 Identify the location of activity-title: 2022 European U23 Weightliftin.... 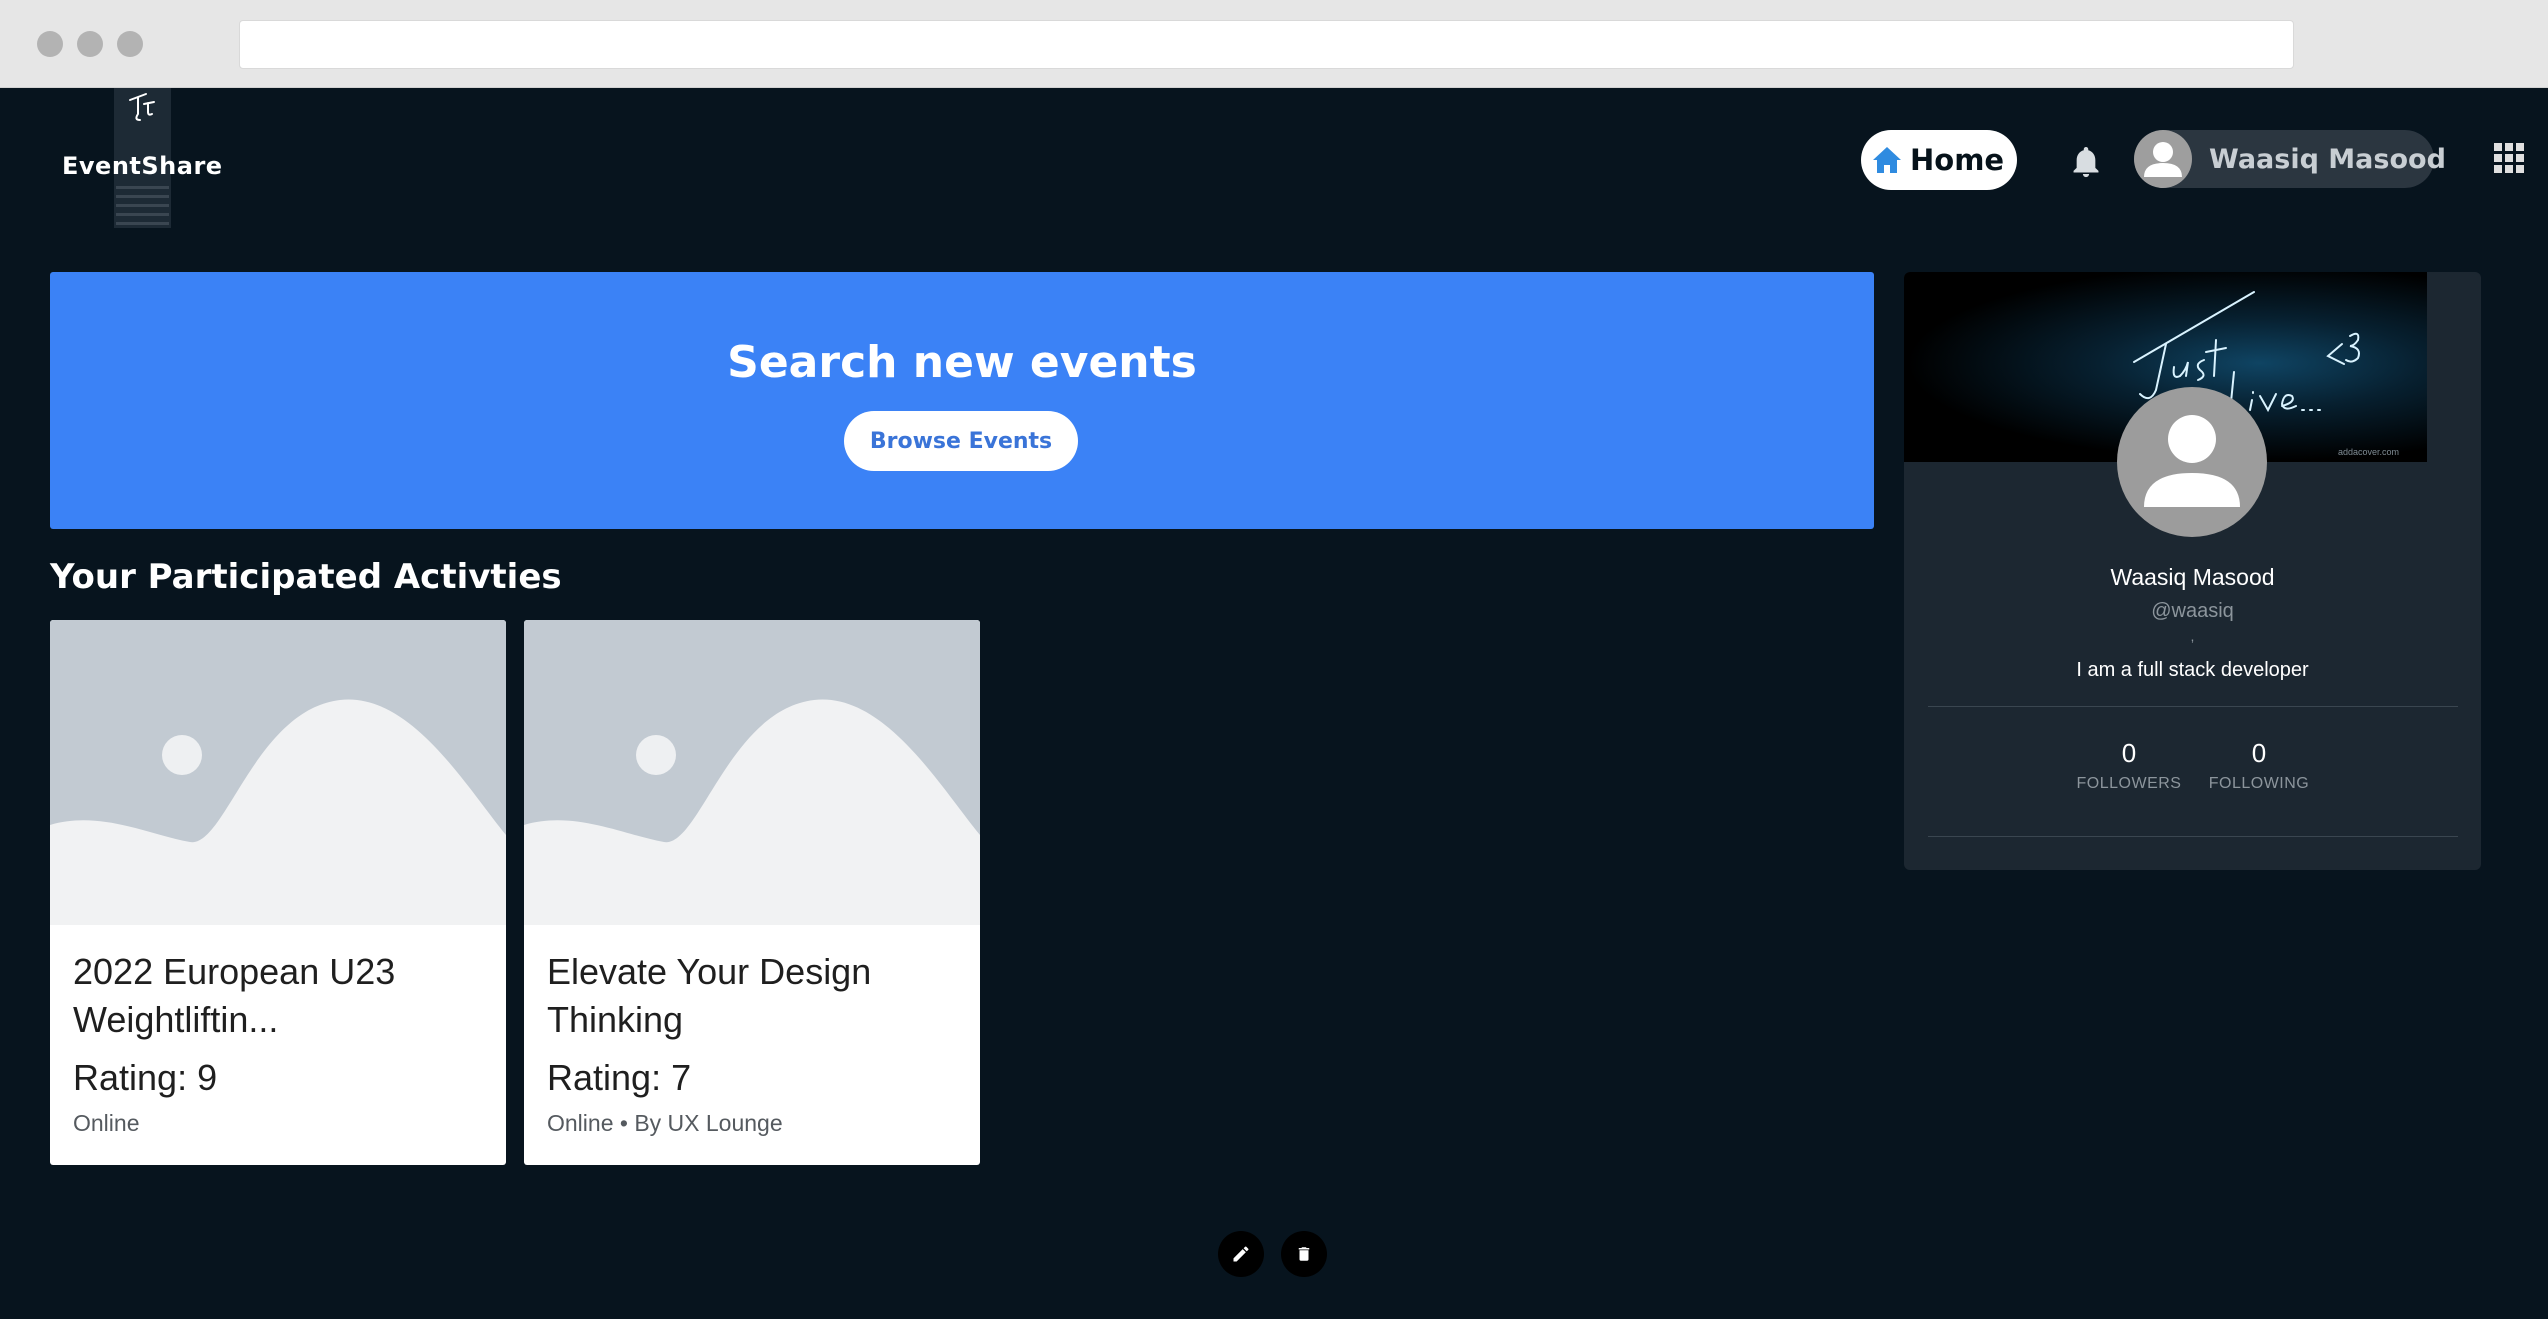
(234, 995).